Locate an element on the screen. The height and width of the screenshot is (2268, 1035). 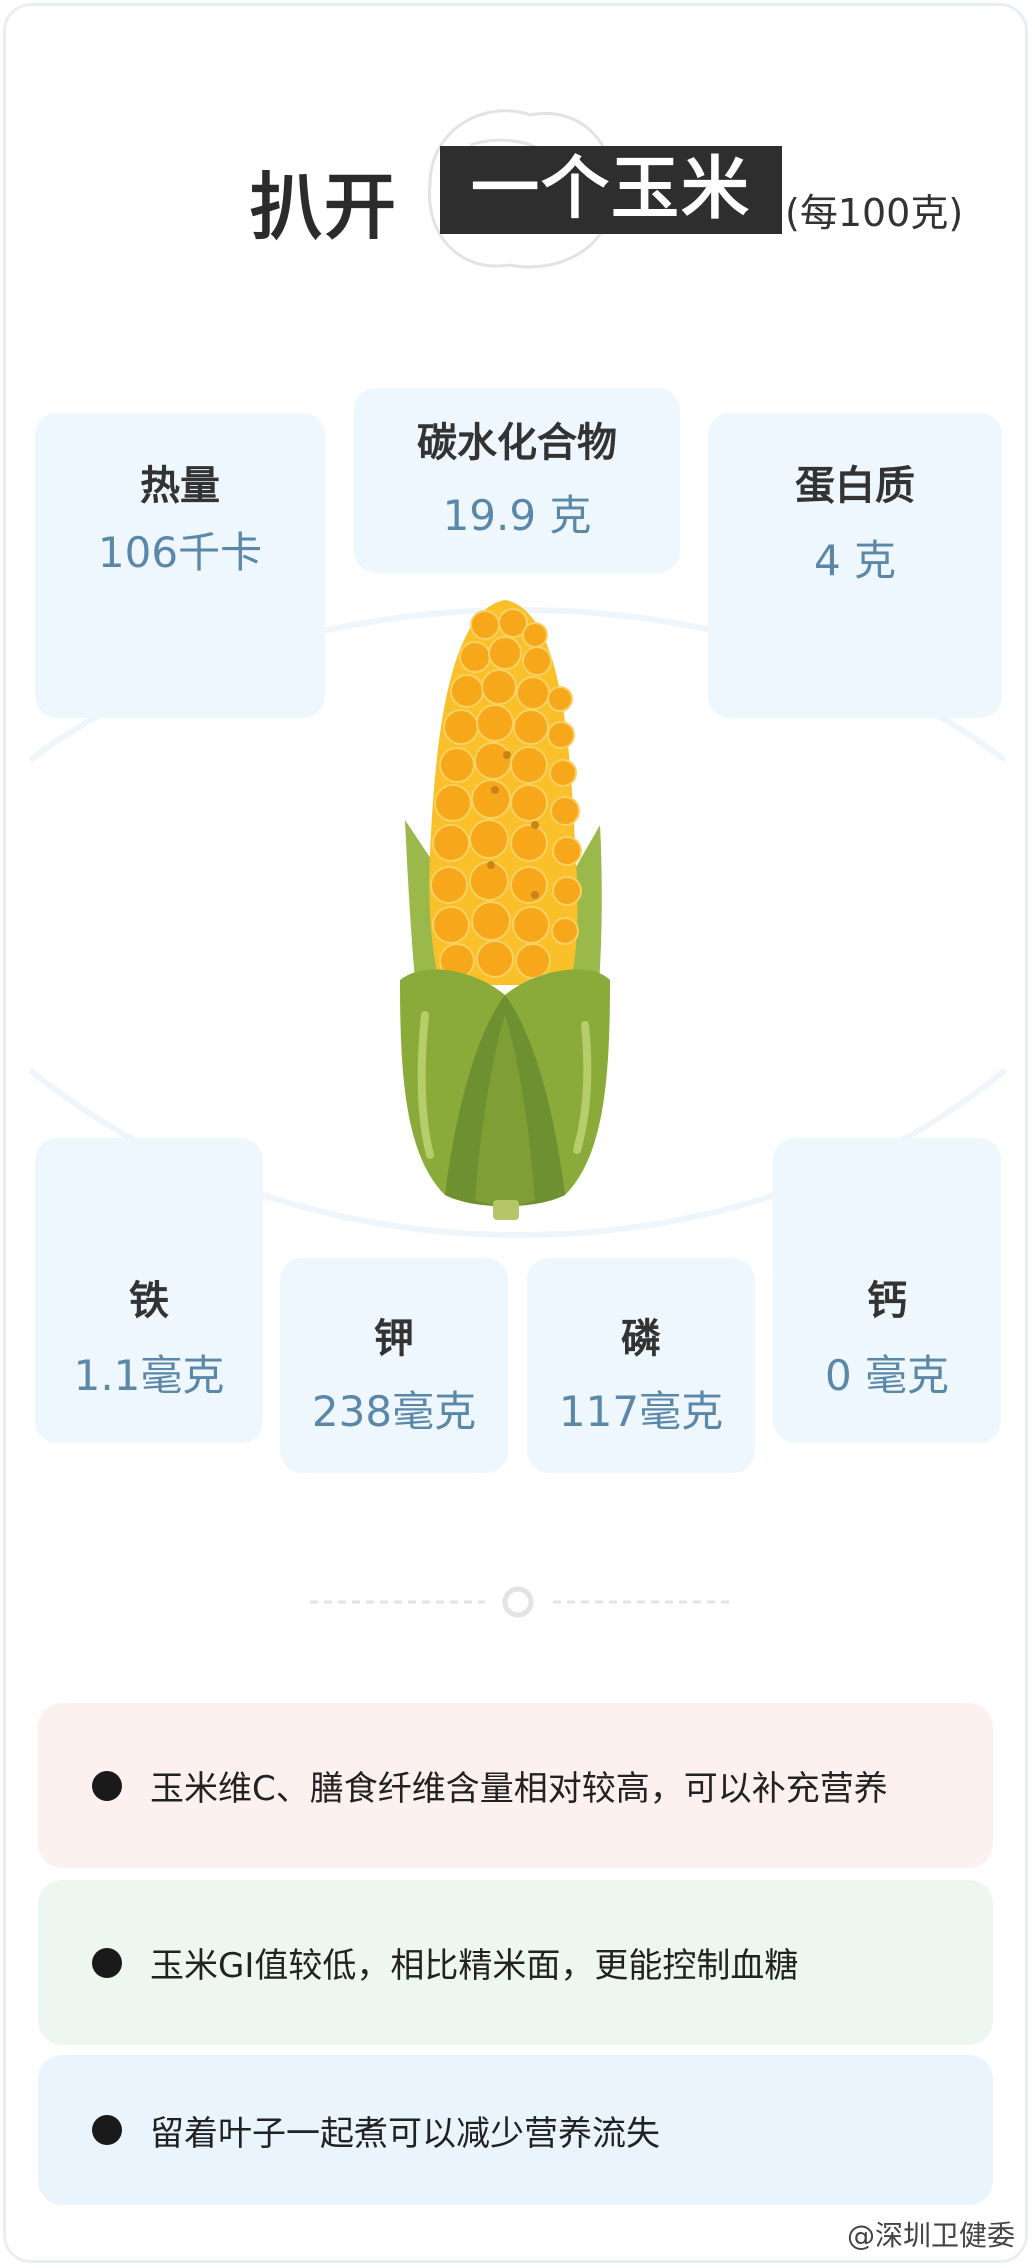
tip-text: 留着叶子一起煮可以减少营养流失 is located at coordinates (405, 2133).